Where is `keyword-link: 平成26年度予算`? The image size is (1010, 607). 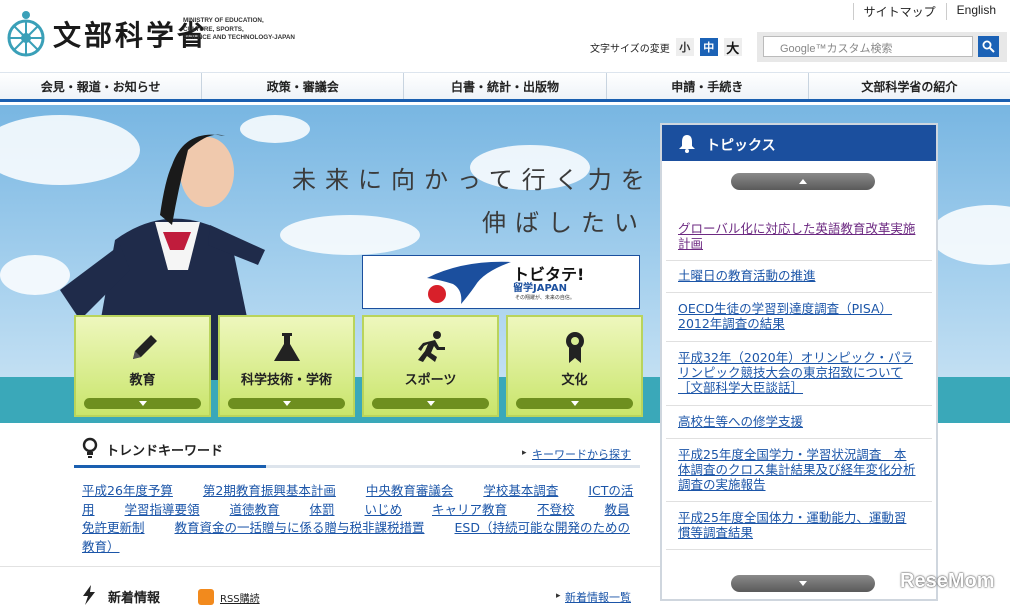
keyword-link: 平成26年度予算 is located at coordinates (127, 490).